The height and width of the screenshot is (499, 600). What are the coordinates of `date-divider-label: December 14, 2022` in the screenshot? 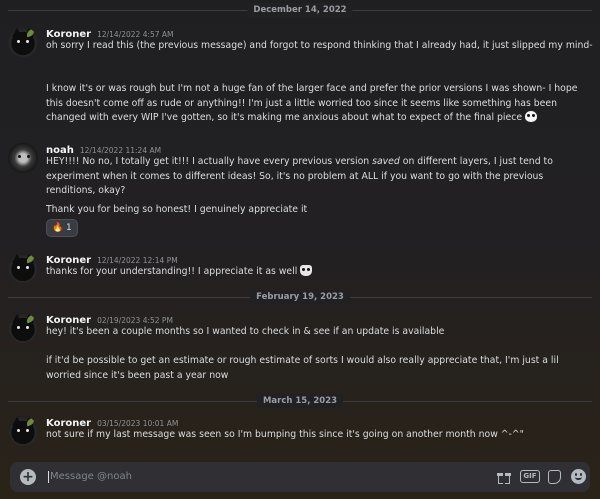 It's located at (300, 10).